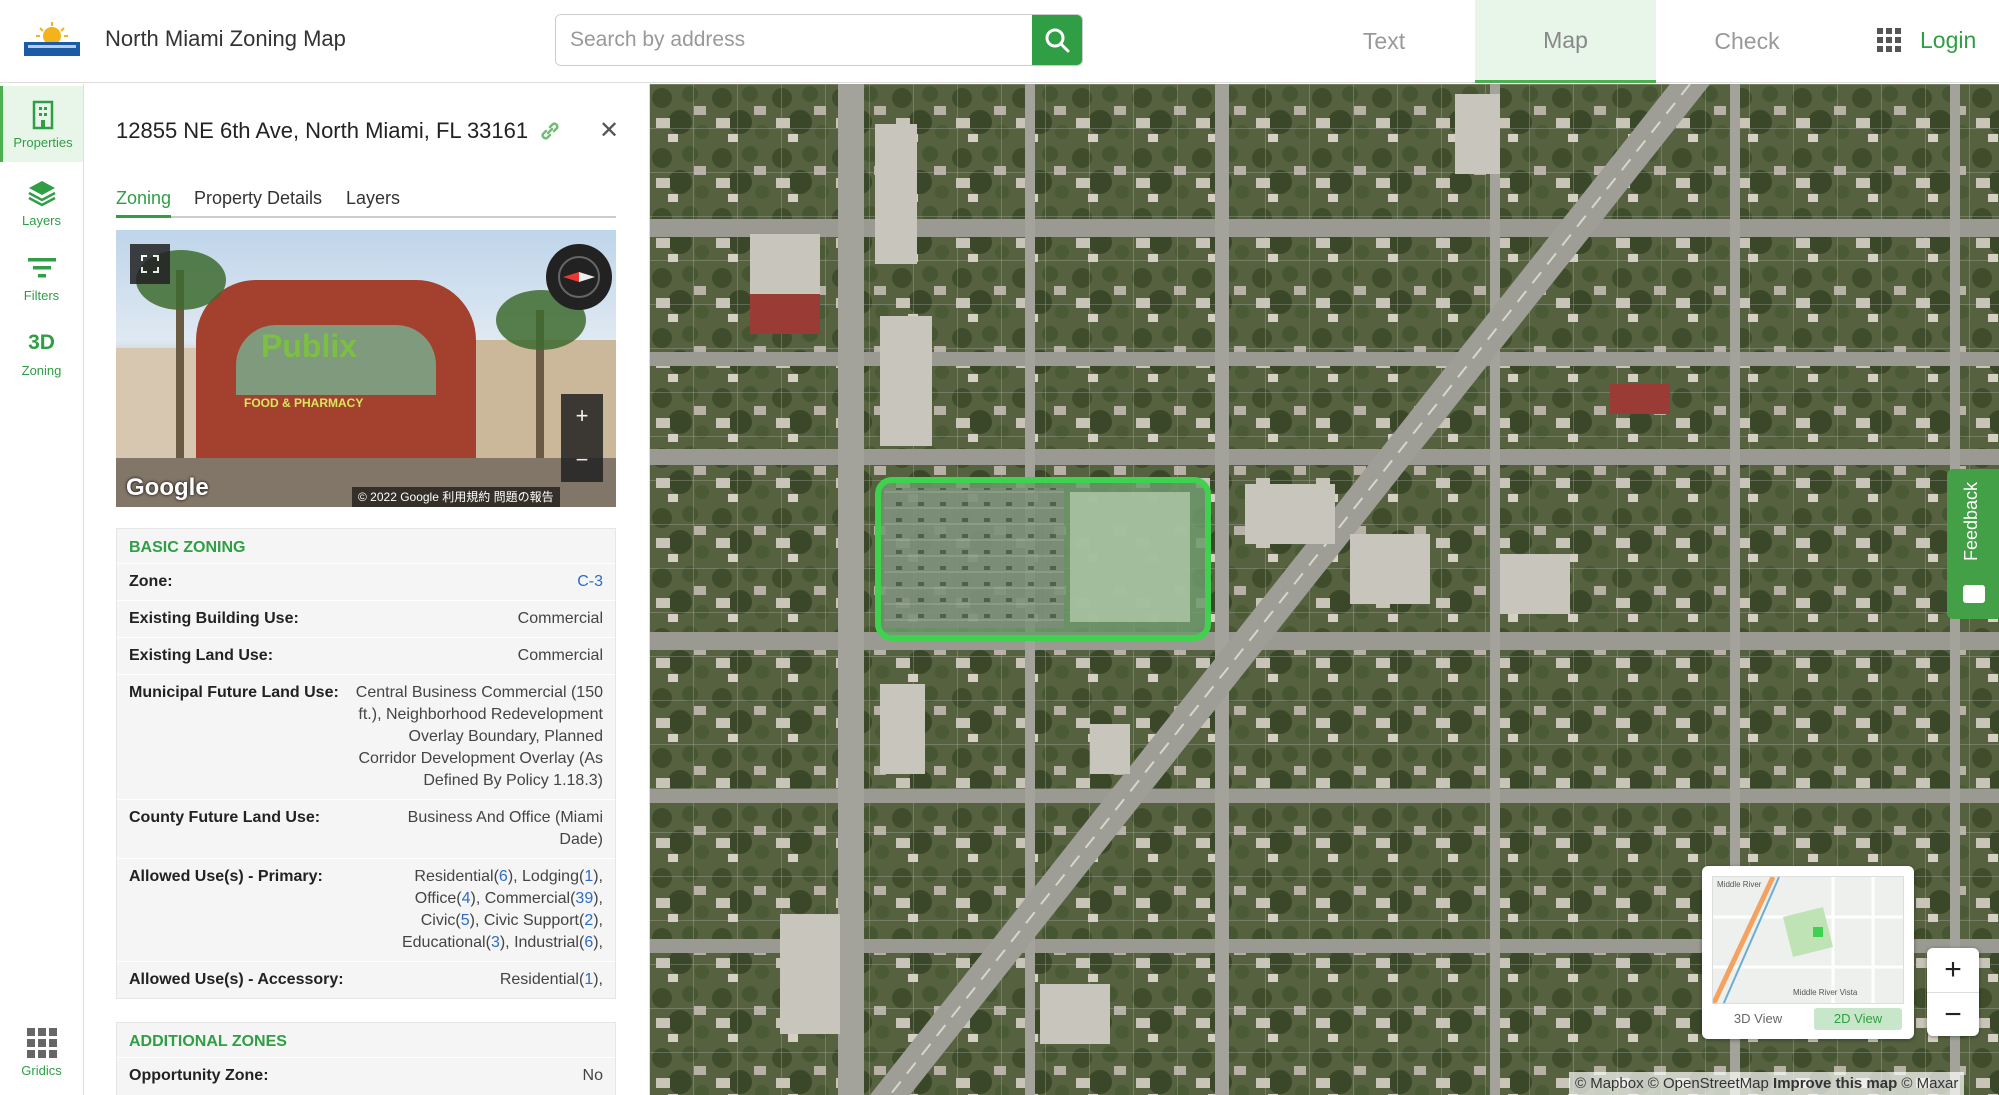 The height and width of the screenshot is (1095, 1999). I want to click on 3d-icon: 3D, so click(41, 342).